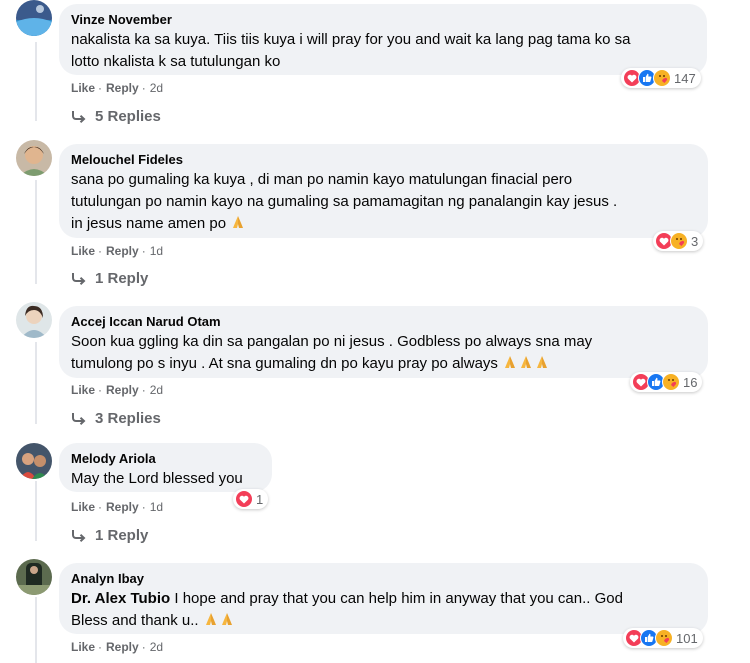 The width and height of the screenshot is (750, 663). What do you see at coordinates (685, 78) in the screenshot?
I see `reaction-count: 147` at bounding box center [685, 78].